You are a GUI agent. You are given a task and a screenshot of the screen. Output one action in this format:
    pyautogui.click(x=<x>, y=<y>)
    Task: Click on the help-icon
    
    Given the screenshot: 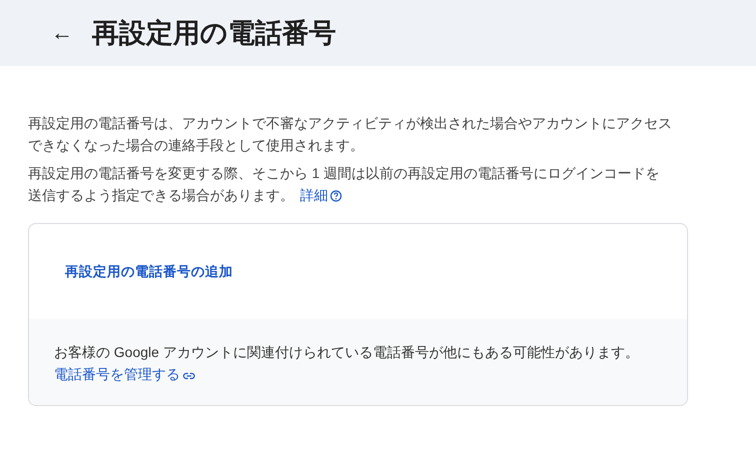 What is the action you would take?
    pyautogui.click(x=336, y=196)
    